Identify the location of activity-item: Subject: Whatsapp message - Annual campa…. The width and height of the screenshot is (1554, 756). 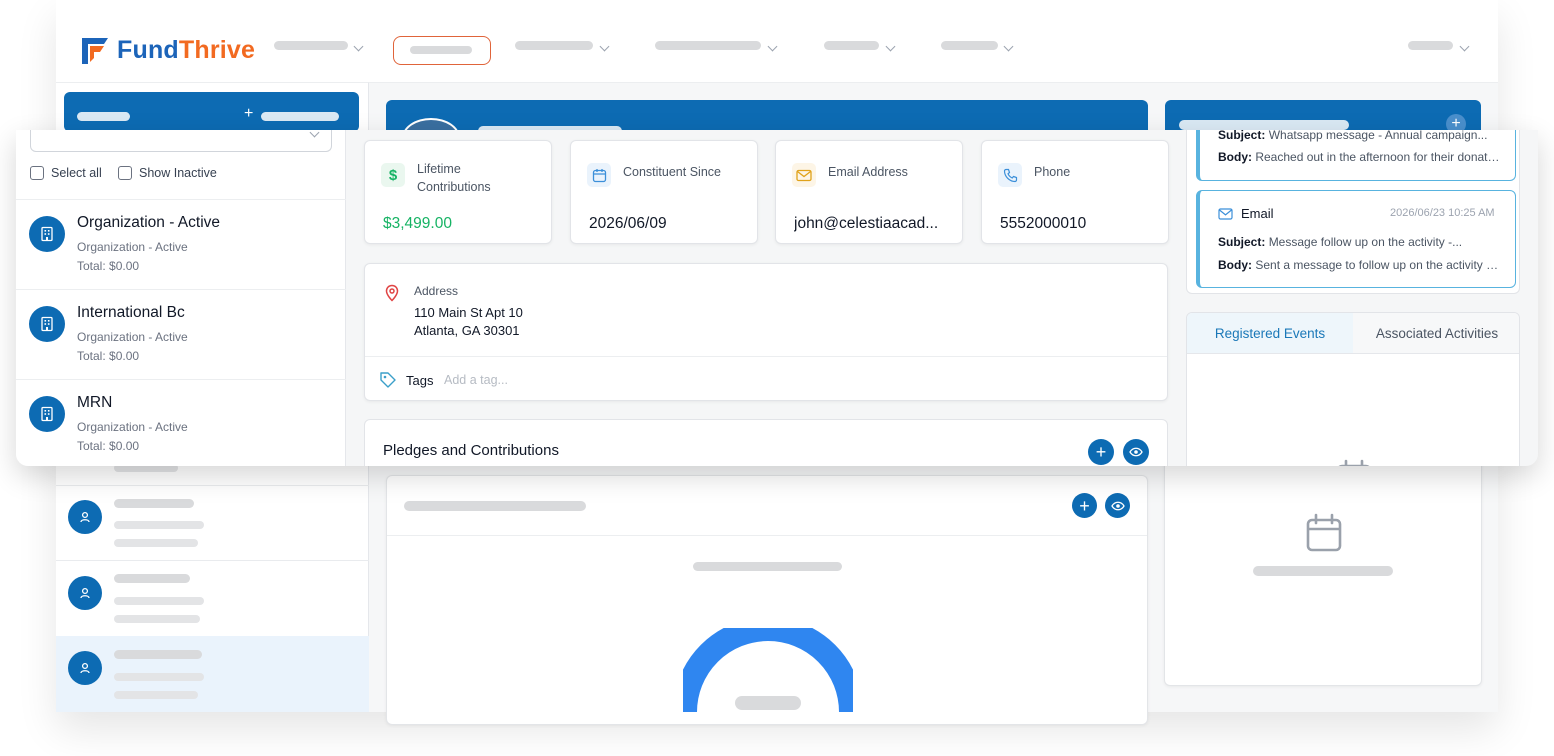
(1356, 155).